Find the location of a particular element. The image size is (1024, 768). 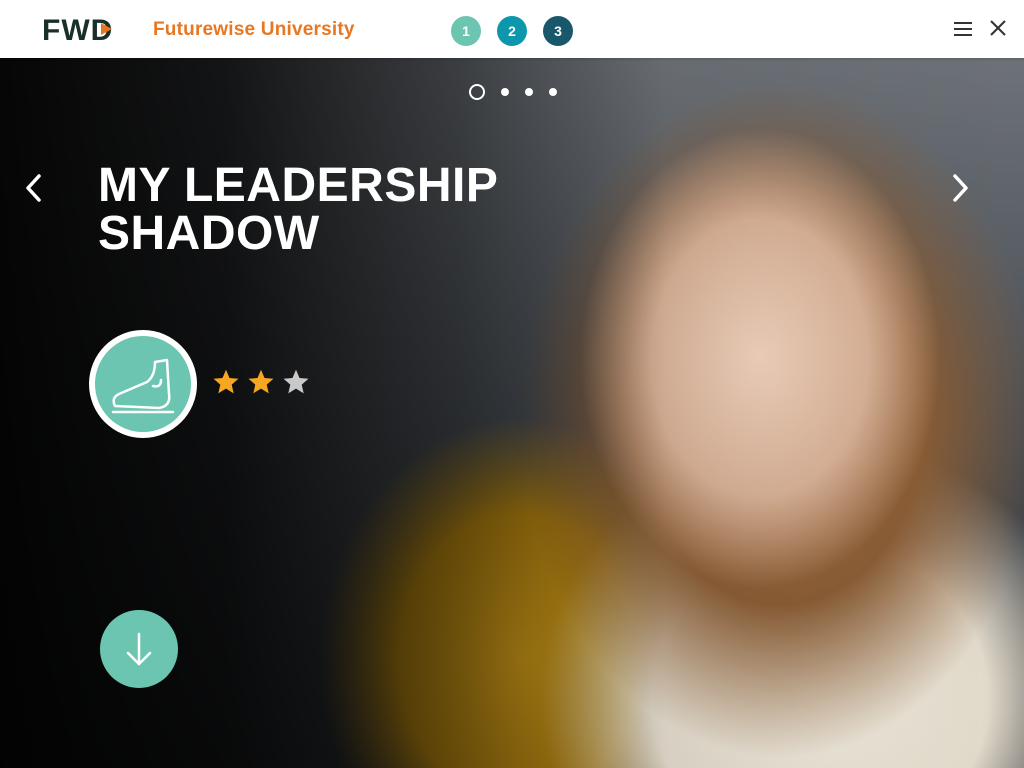

module-badge is located at coordinates (143, 384).